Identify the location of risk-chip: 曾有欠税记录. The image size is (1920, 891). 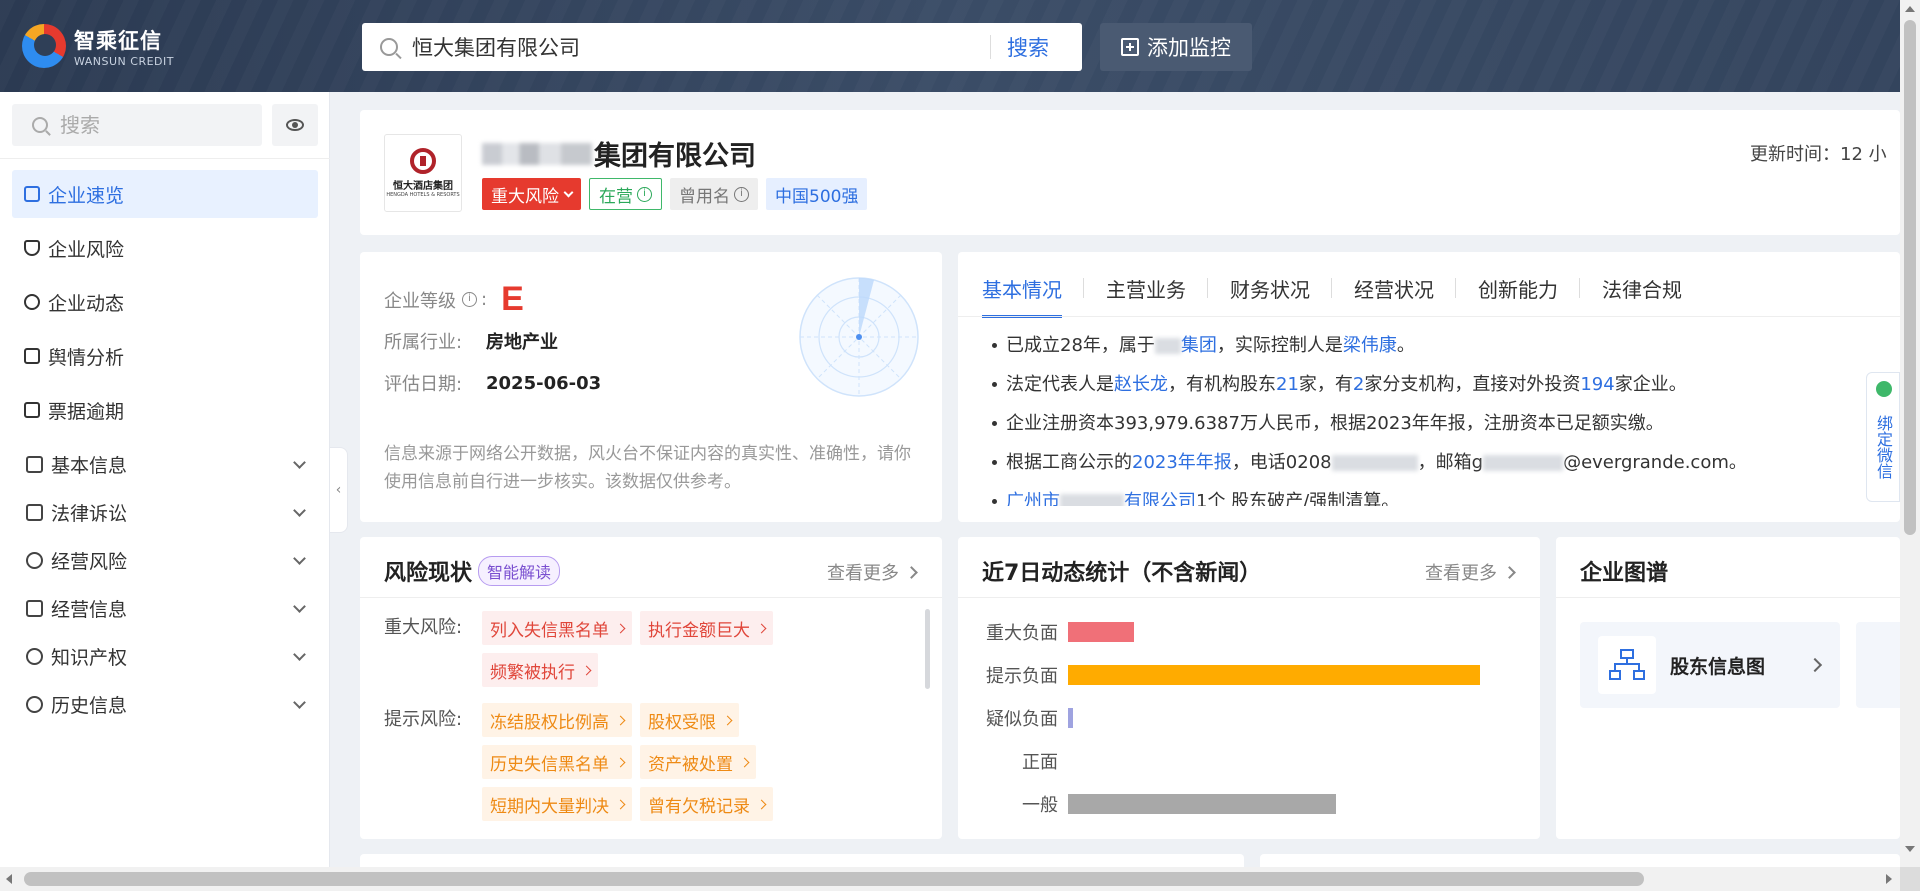
(706, 804).